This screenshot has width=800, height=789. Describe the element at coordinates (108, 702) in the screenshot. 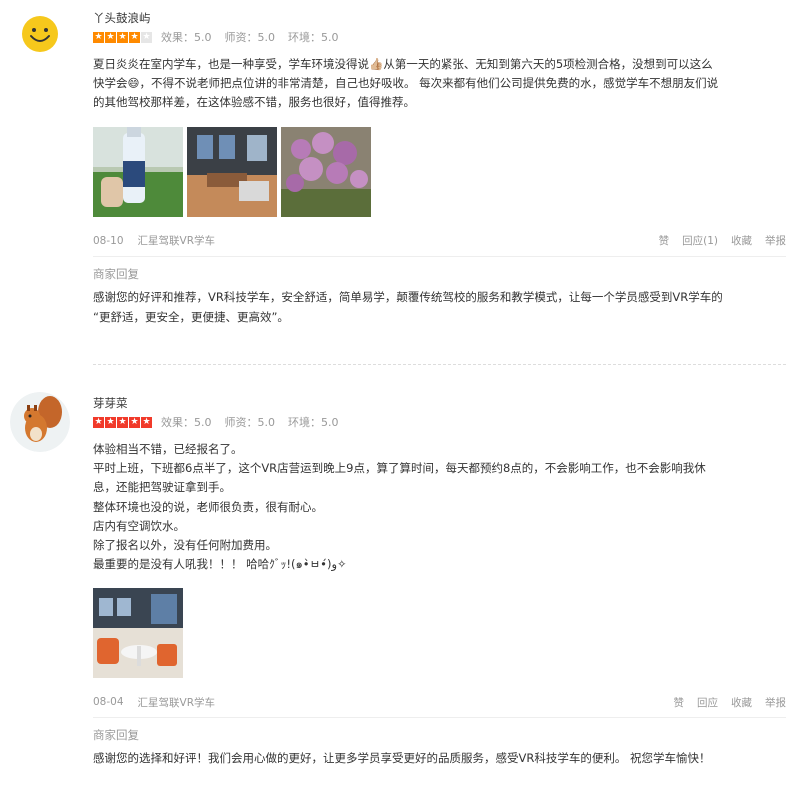

I see `review-date: 08-04` at that location.